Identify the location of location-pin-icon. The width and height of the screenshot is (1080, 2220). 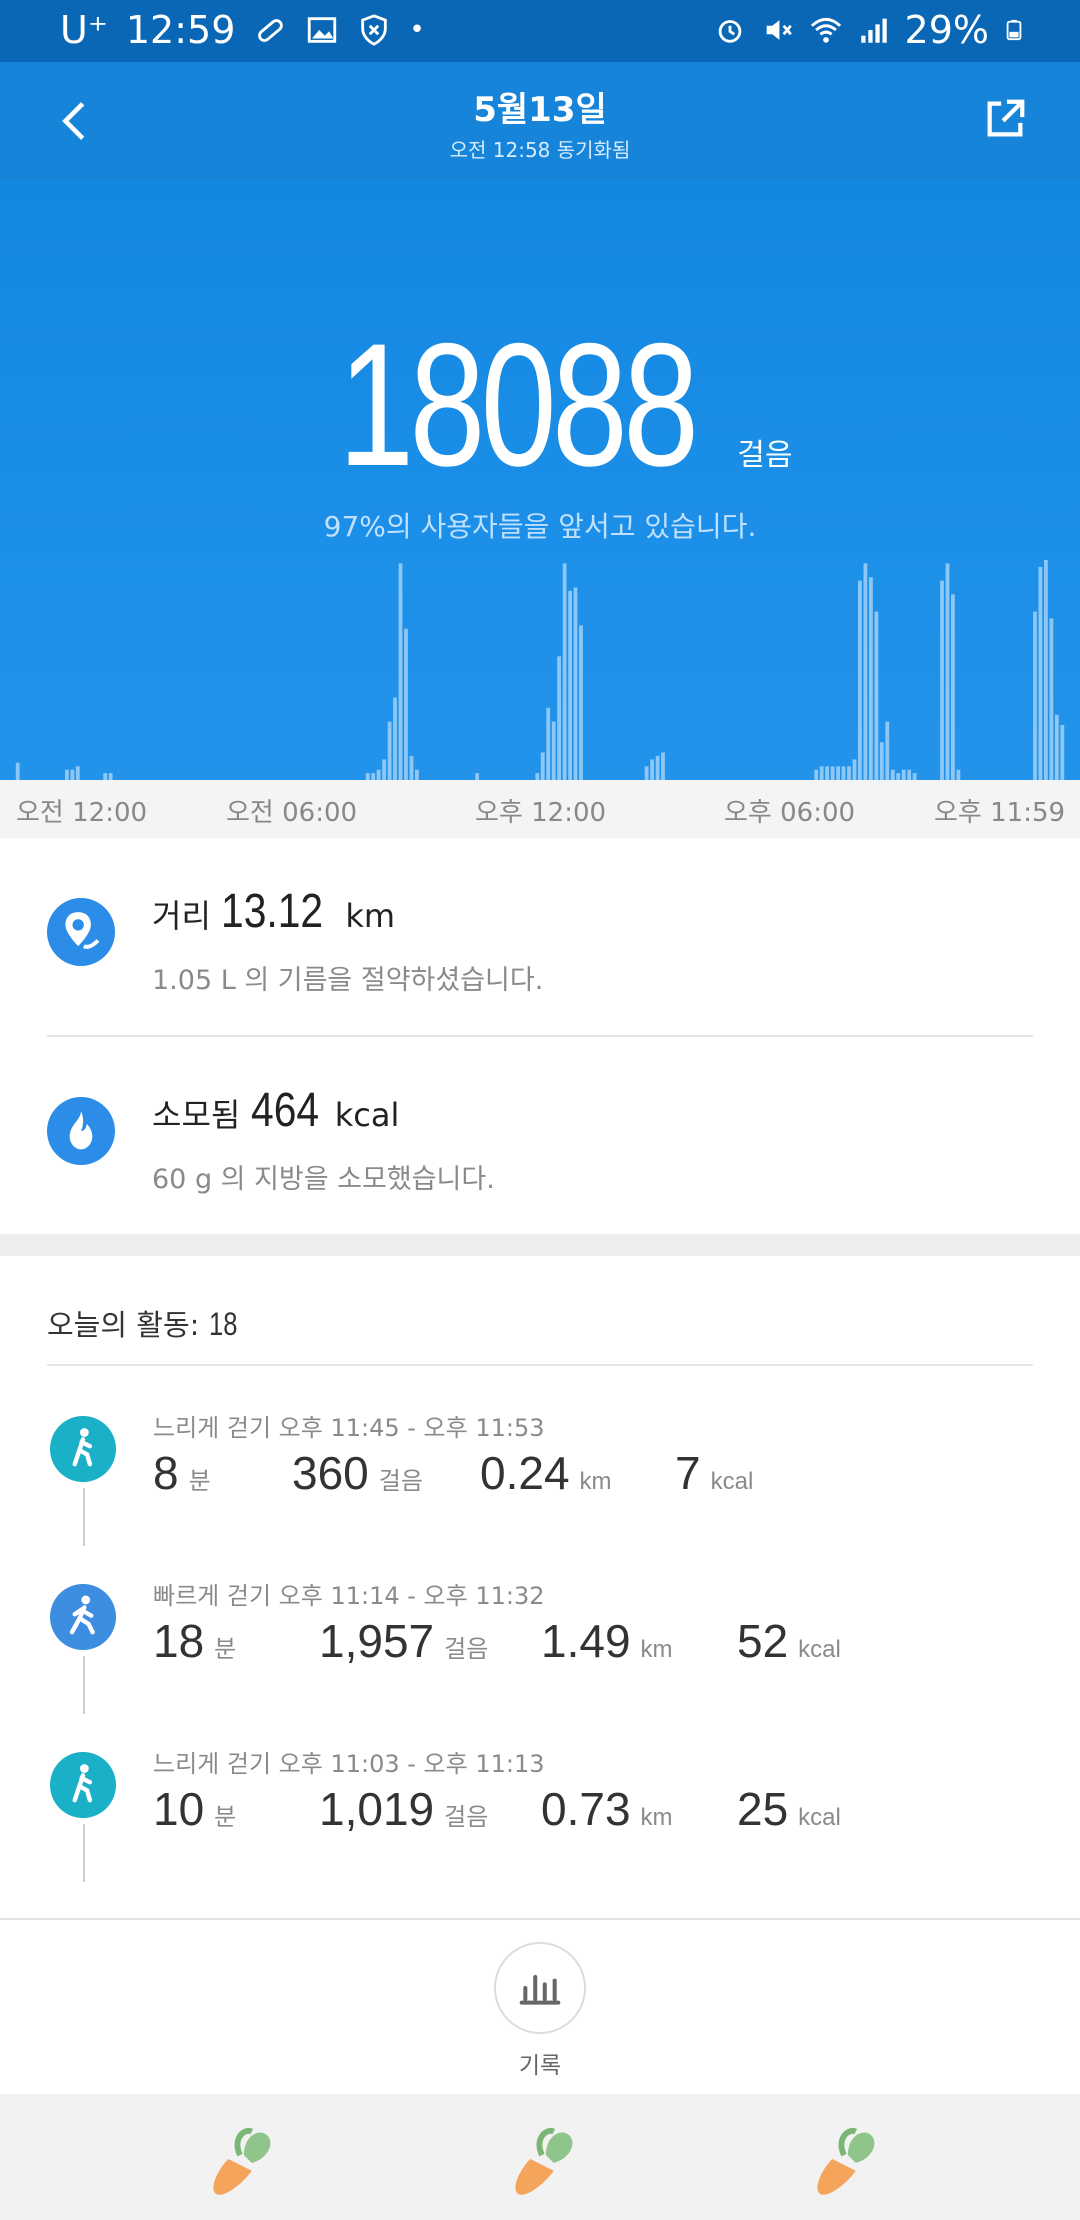
(81, 932).